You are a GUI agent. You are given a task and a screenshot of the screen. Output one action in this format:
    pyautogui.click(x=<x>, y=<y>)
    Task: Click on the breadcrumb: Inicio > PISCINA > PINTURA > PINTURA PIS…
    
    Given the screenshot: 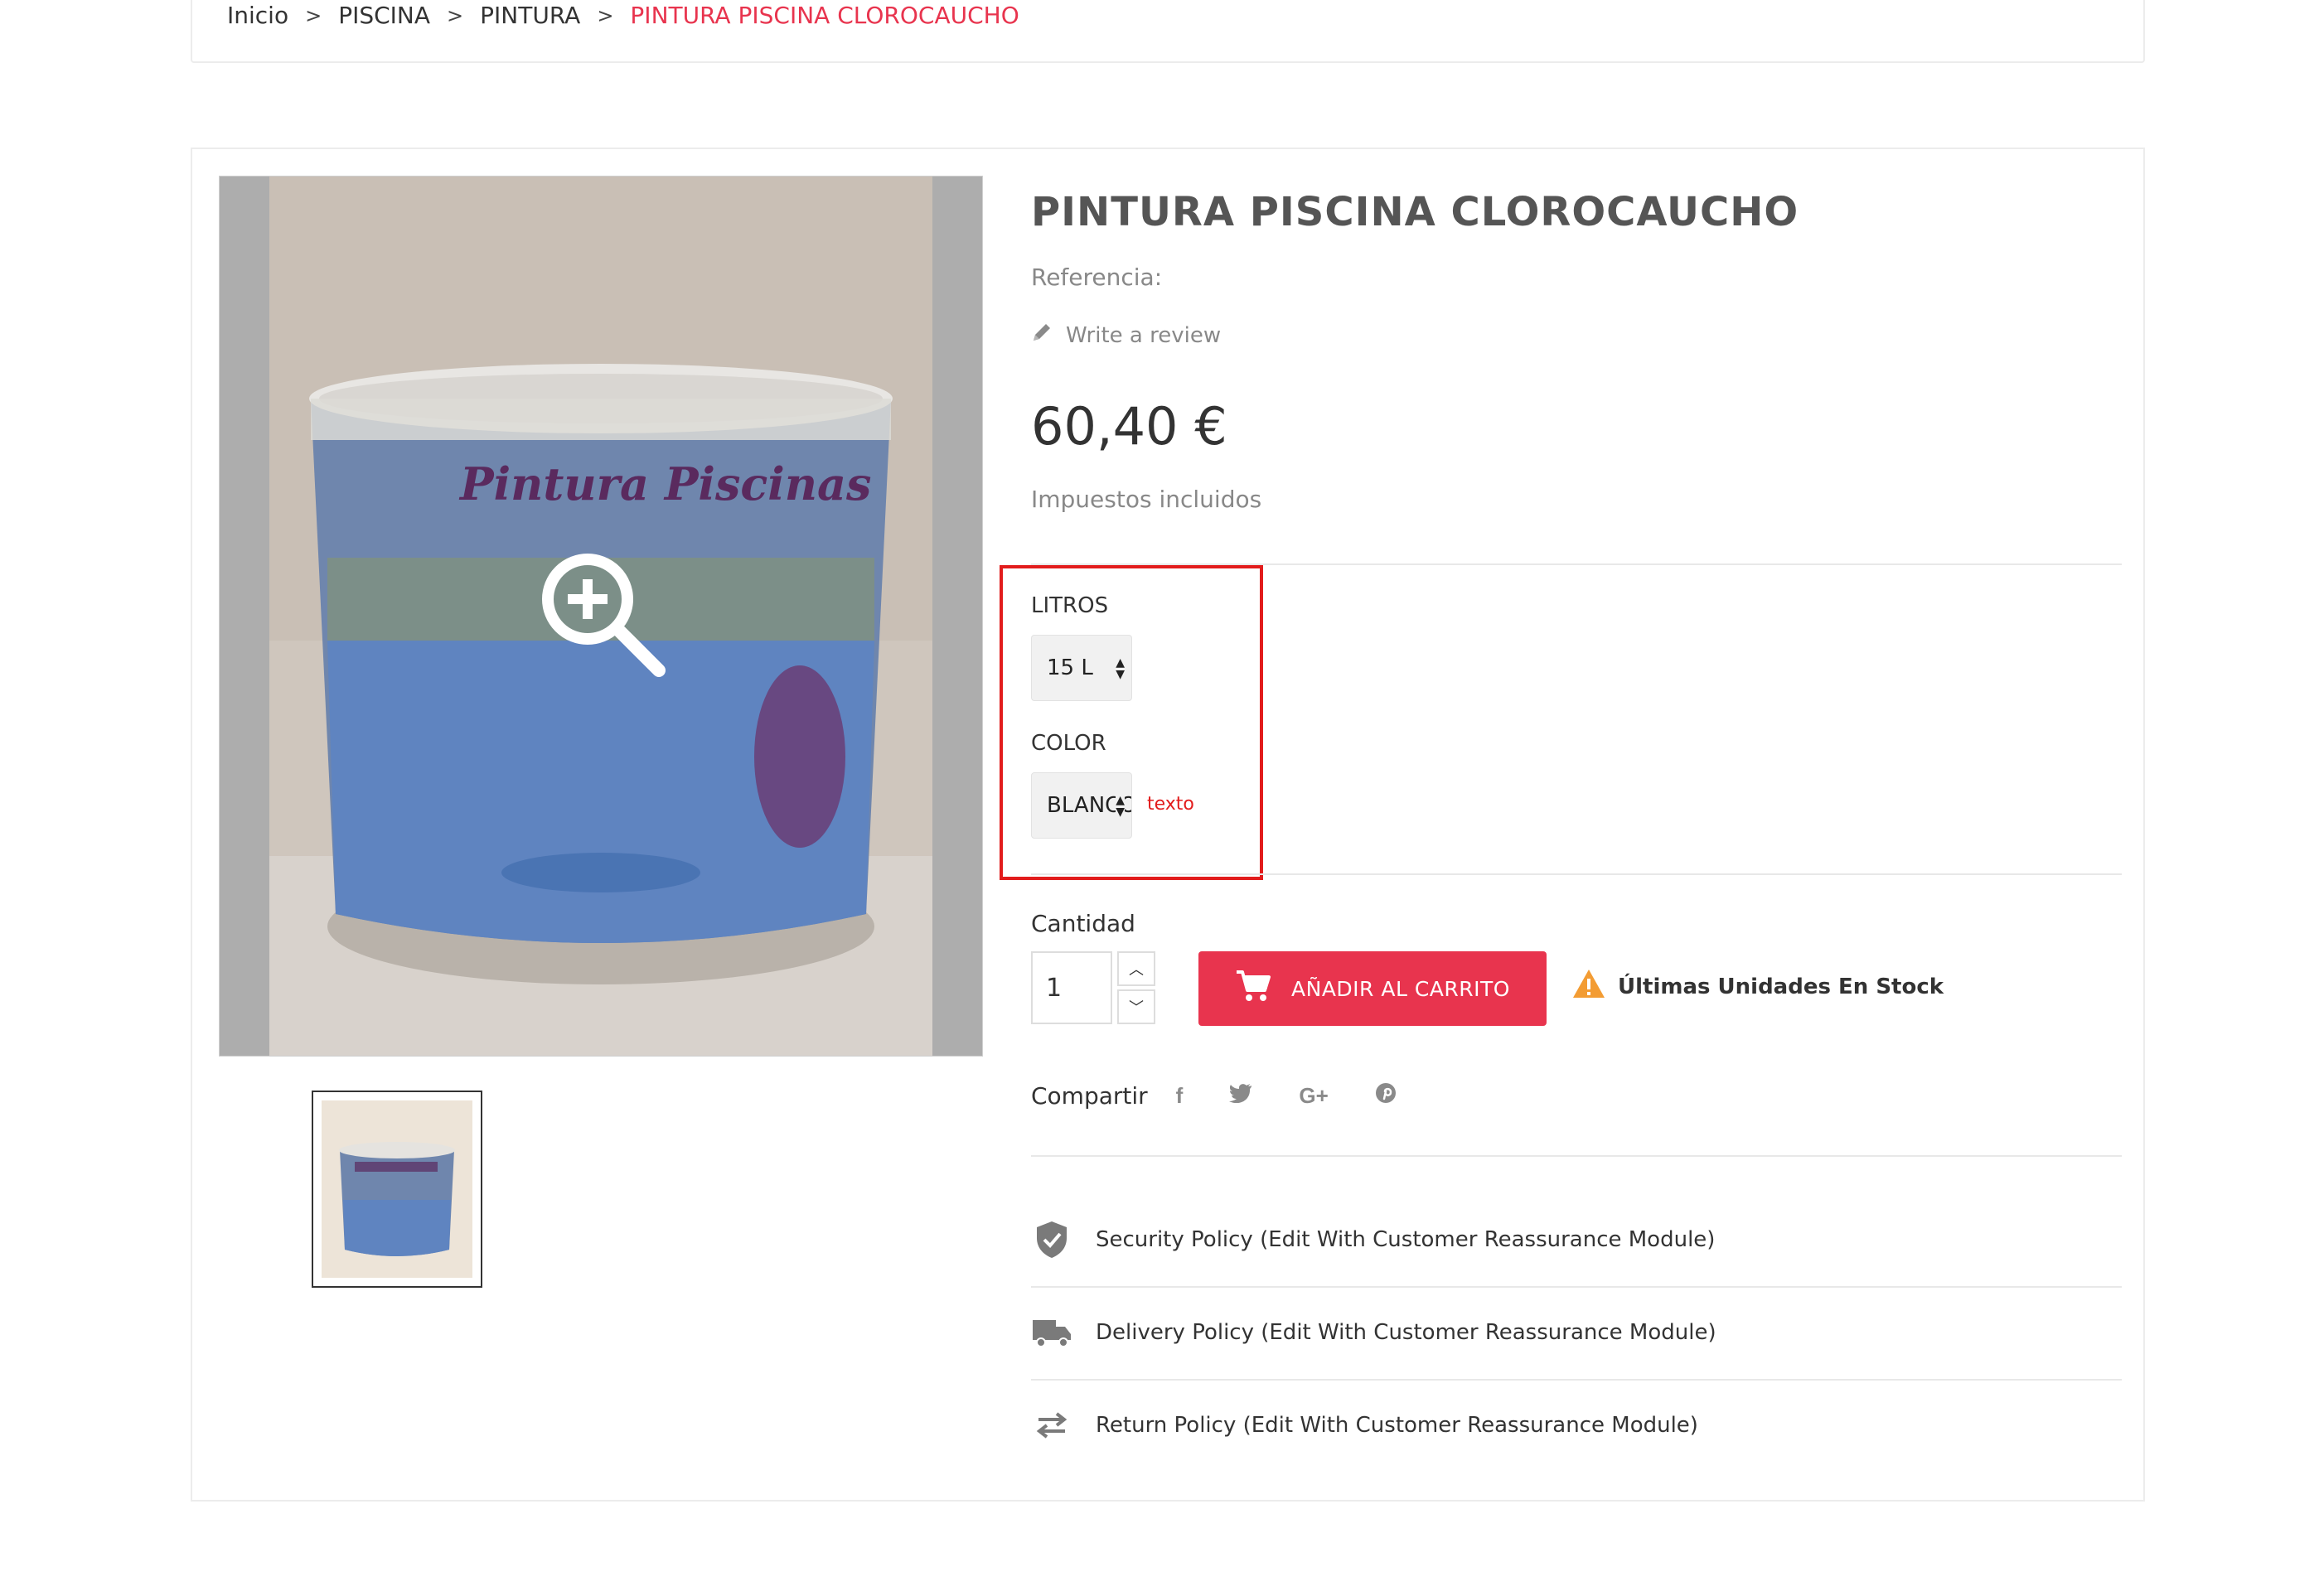 What is the action you would take?
    pyautogui.click(x=623, y=16)
    